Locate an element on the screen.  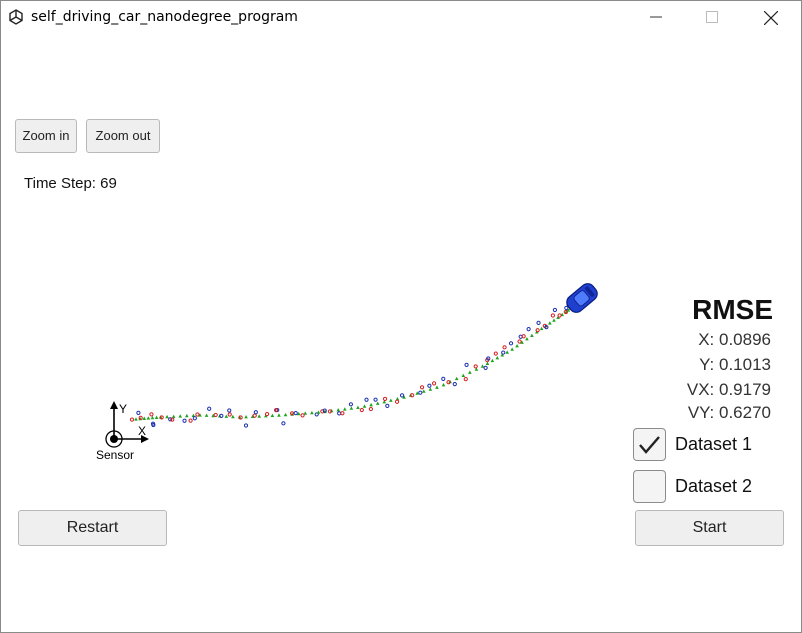
axis-y-label: Y is located at coordinates (123, 409).